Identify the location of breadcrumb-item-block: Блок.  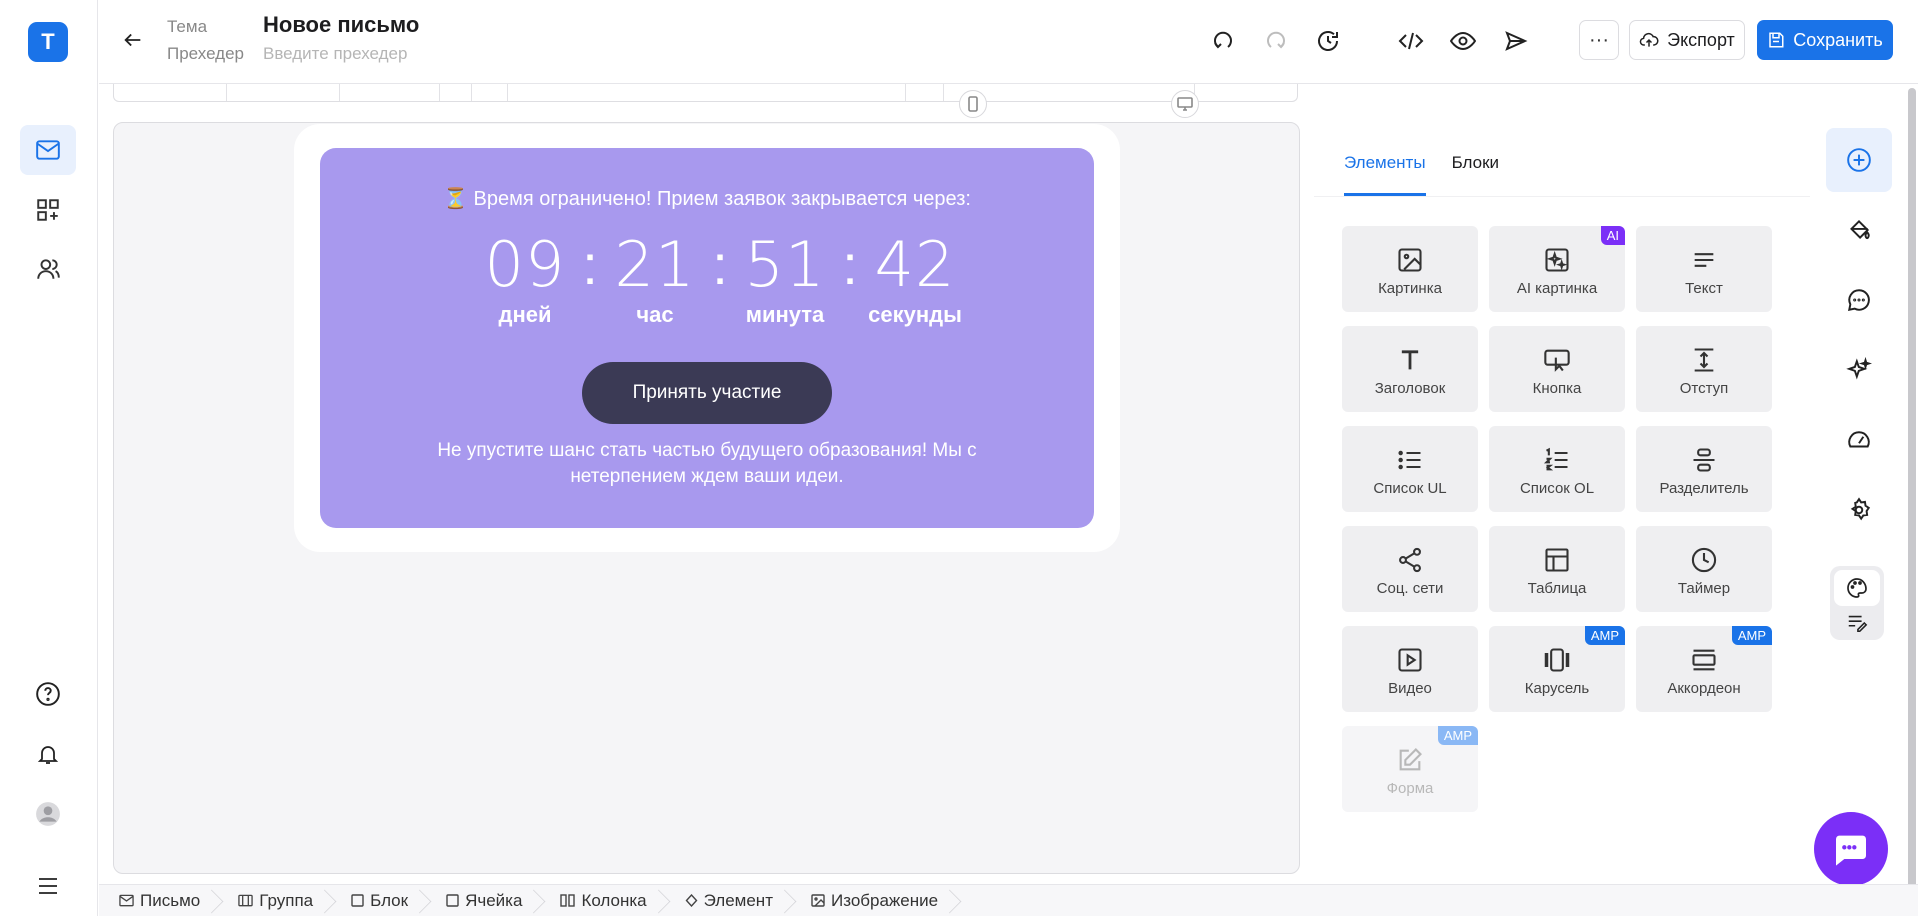
(378, 900).